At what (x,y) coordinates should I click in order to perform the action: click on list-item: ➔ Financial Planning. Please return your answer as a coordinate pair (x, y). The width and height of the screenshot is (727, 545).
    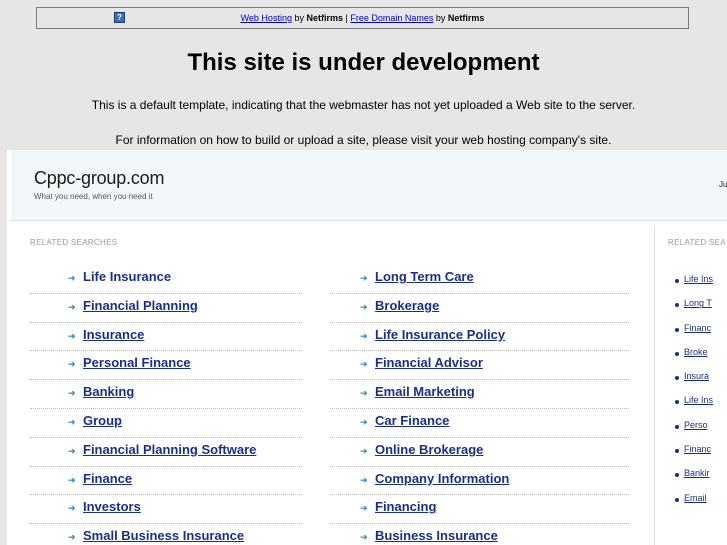
    Looking at the image, I should click on (166, 308).